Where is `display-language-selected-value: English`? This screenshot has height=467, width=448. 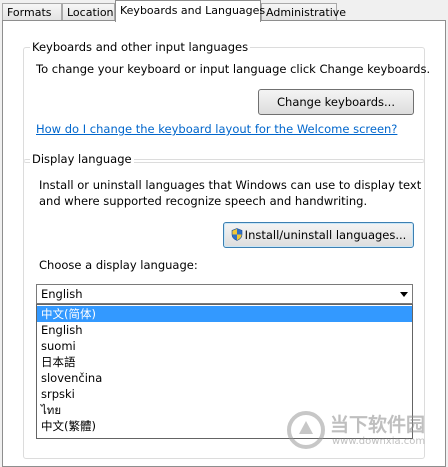
display-language-selected-value: English is located at coordinates (62, 294).